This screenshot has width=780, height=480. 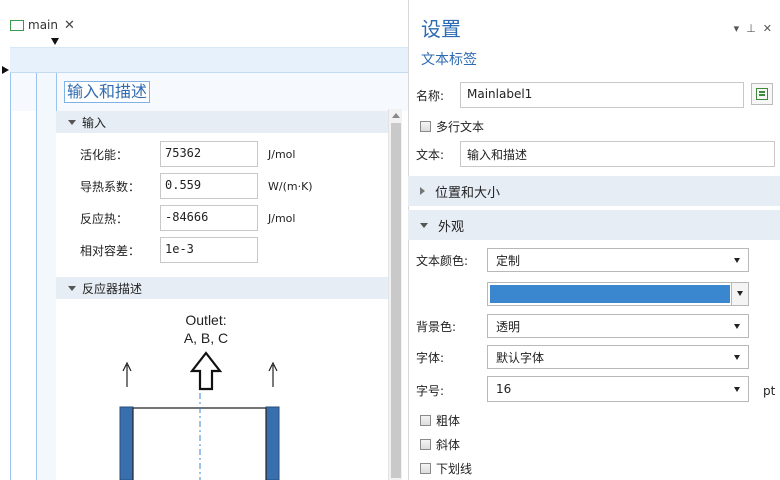 What do you see at coordinates (451, 390) in the screenshot?
I see `size-row: 字号:` at bounding box center [451, 390].